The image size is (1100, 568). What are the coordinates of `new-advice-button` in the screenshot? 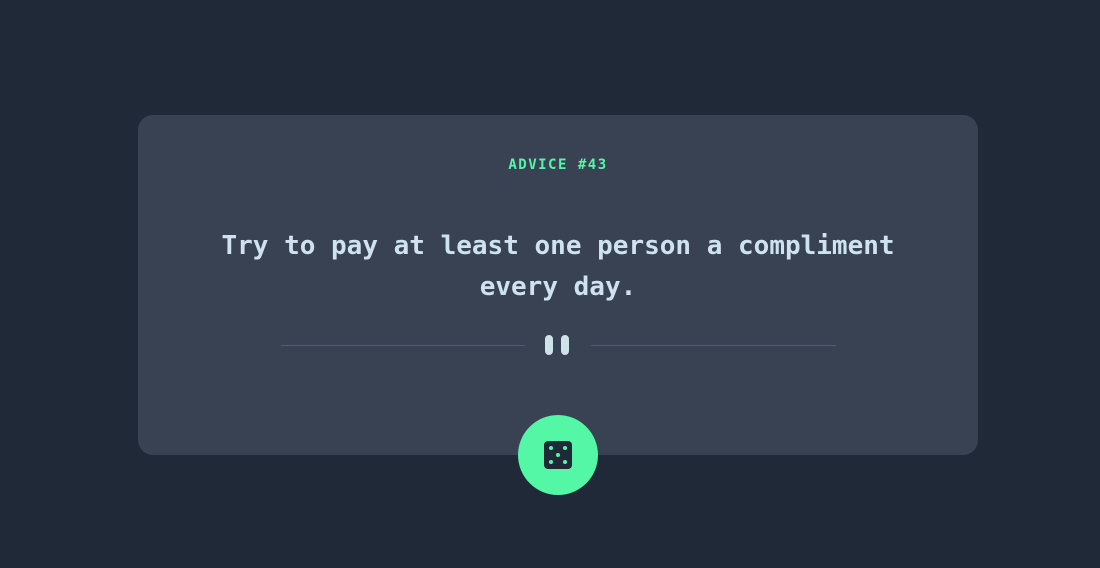 It's located at (558, 455).